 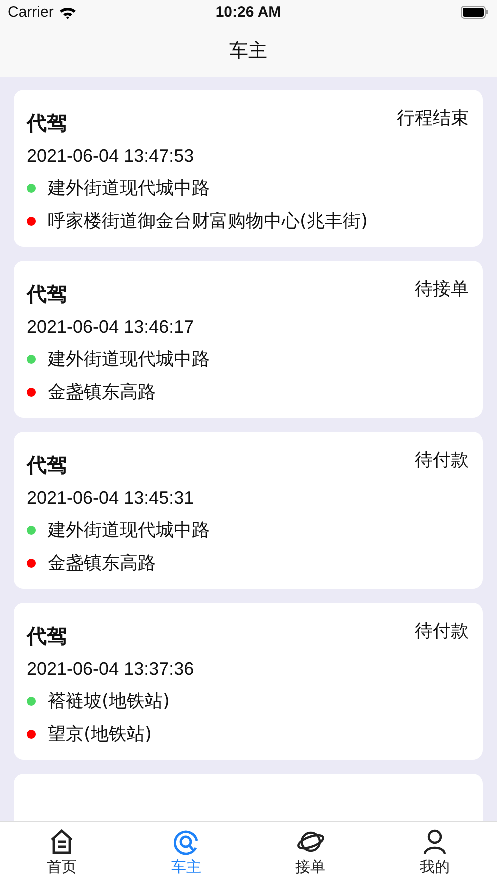 What do you see at coordinates (434, 852) in the screenshot?
I see `tab-item: 我的` at bounding box center [434, 852].